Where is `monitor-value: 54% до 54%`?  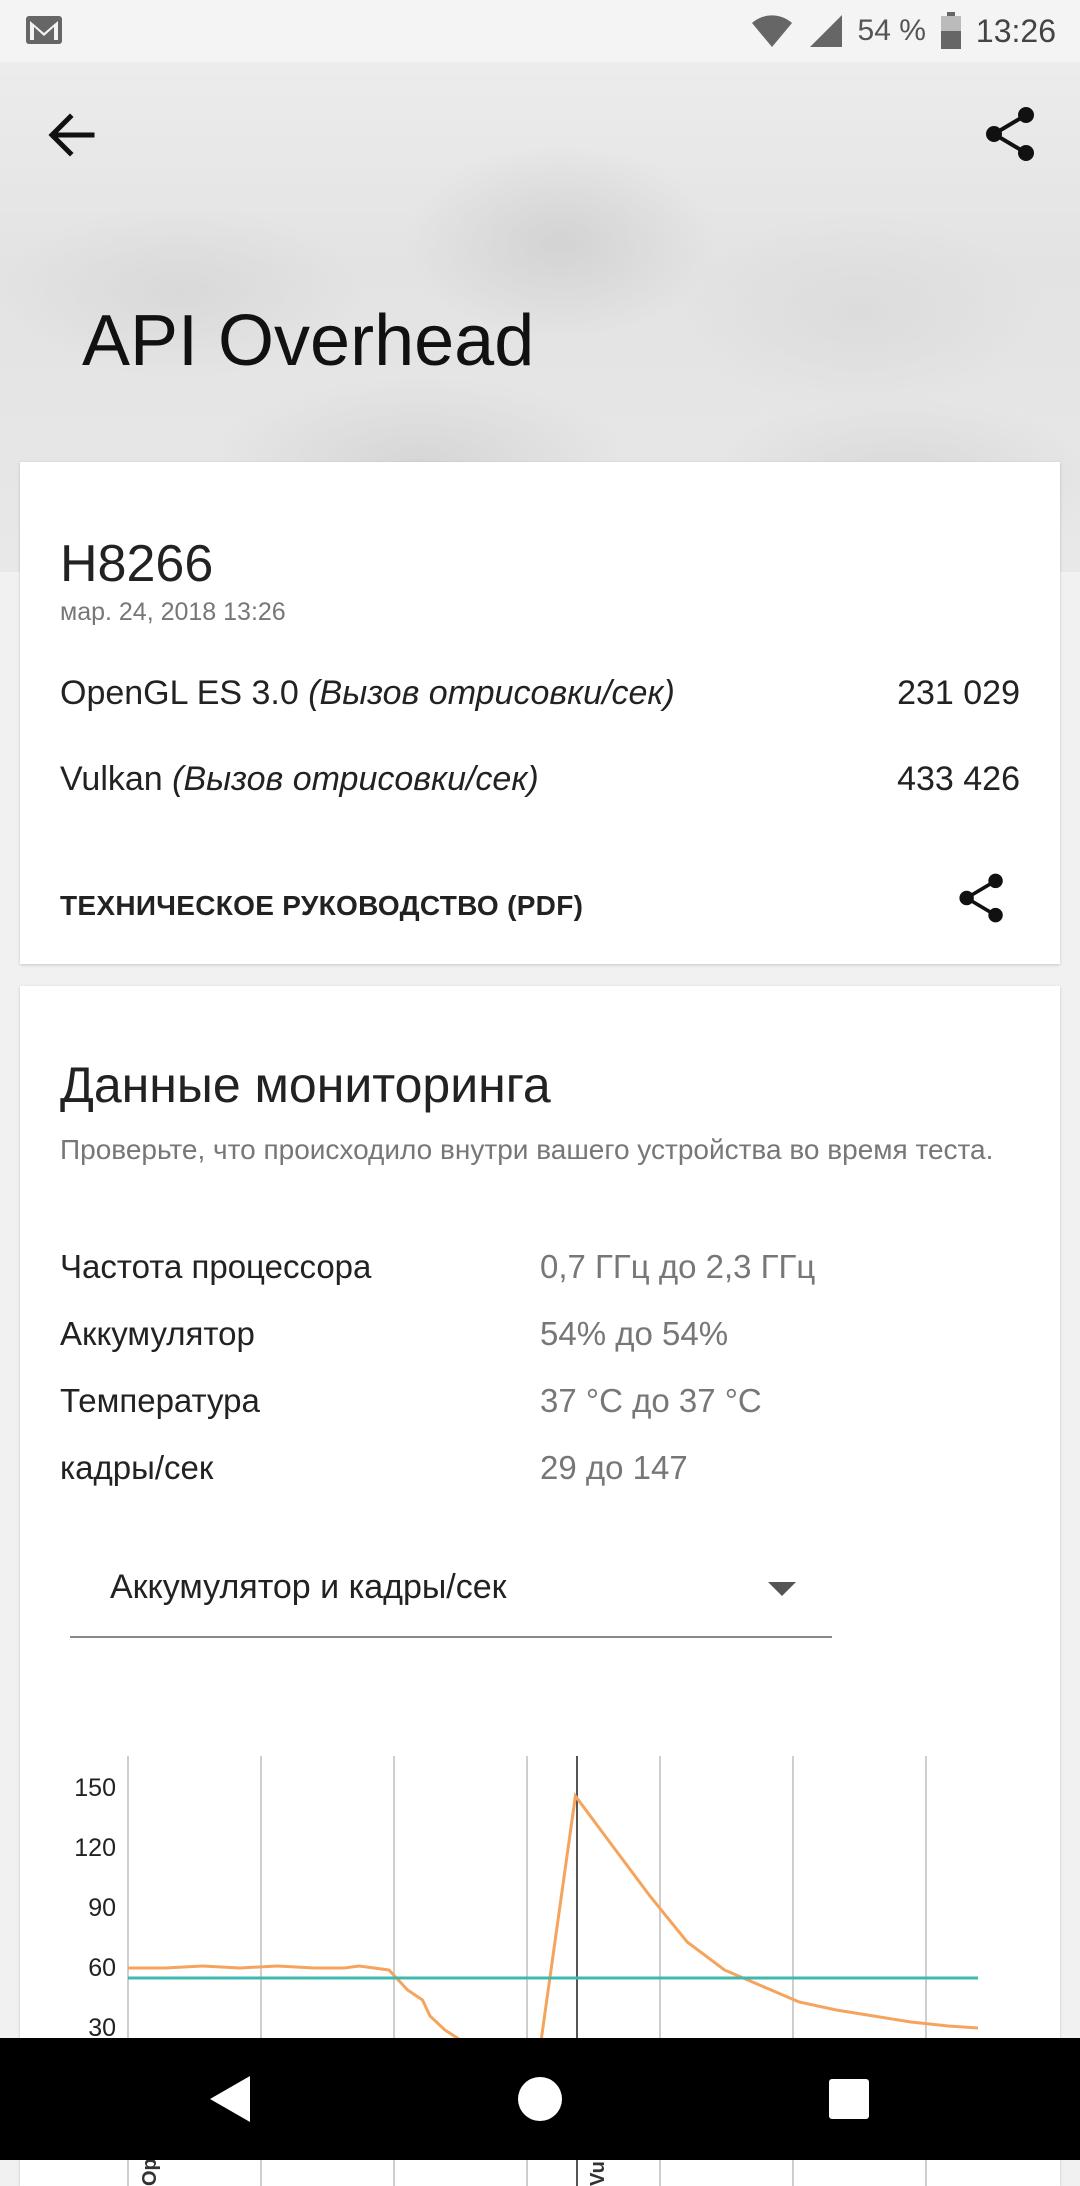
monitor-value: 54% до 54% is located at coordinates (634, 1333).